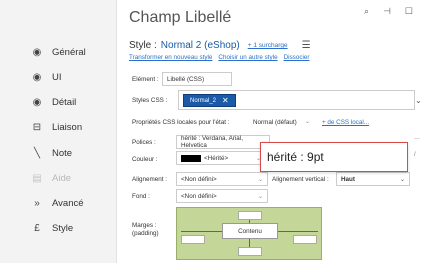  What do you see at coordinates (37, 52) in the screenshot?
I see `general-icon: ◉` at bounding box center [37, 52].